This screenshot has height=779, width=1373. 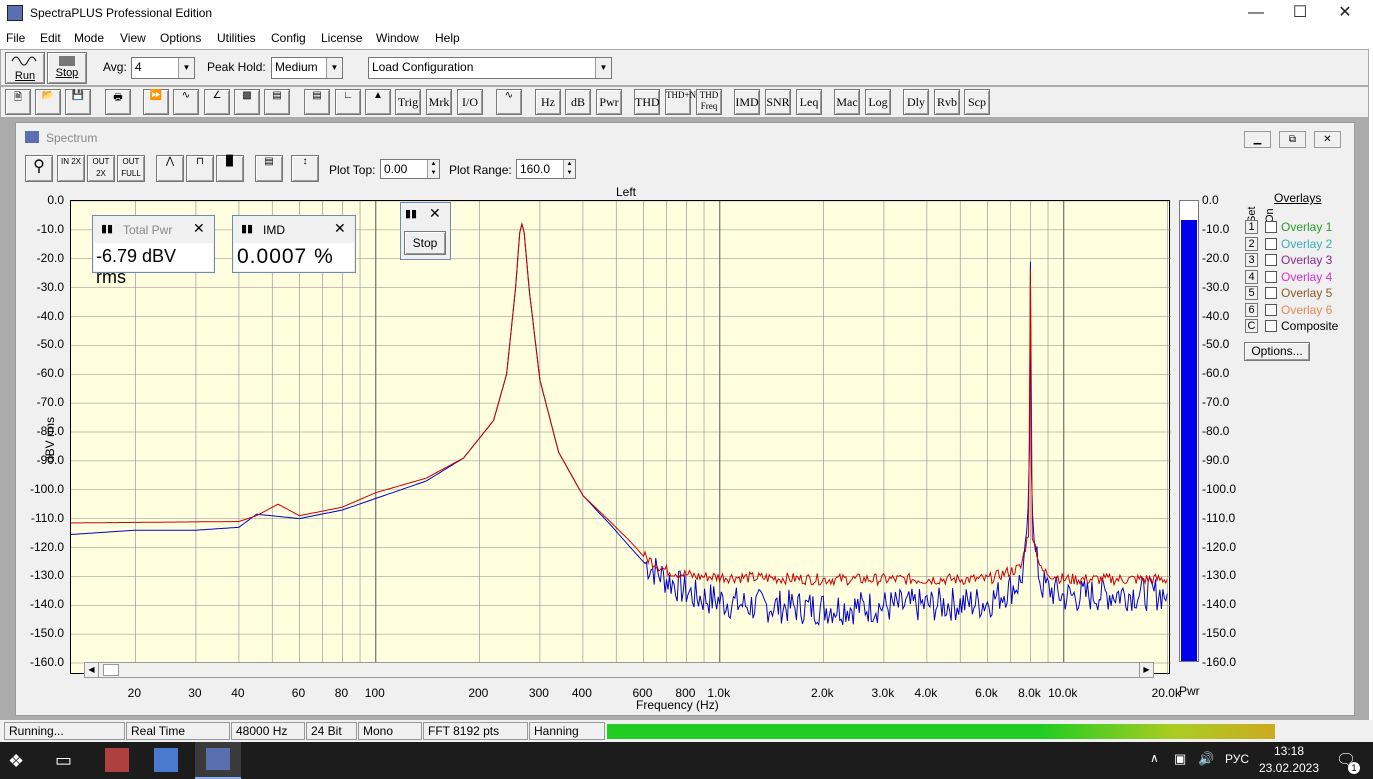 What do you see at coordinates (680, 102) in the screenshot?
I see `thdn-button: THD+N` at bounding box center [680, 102].